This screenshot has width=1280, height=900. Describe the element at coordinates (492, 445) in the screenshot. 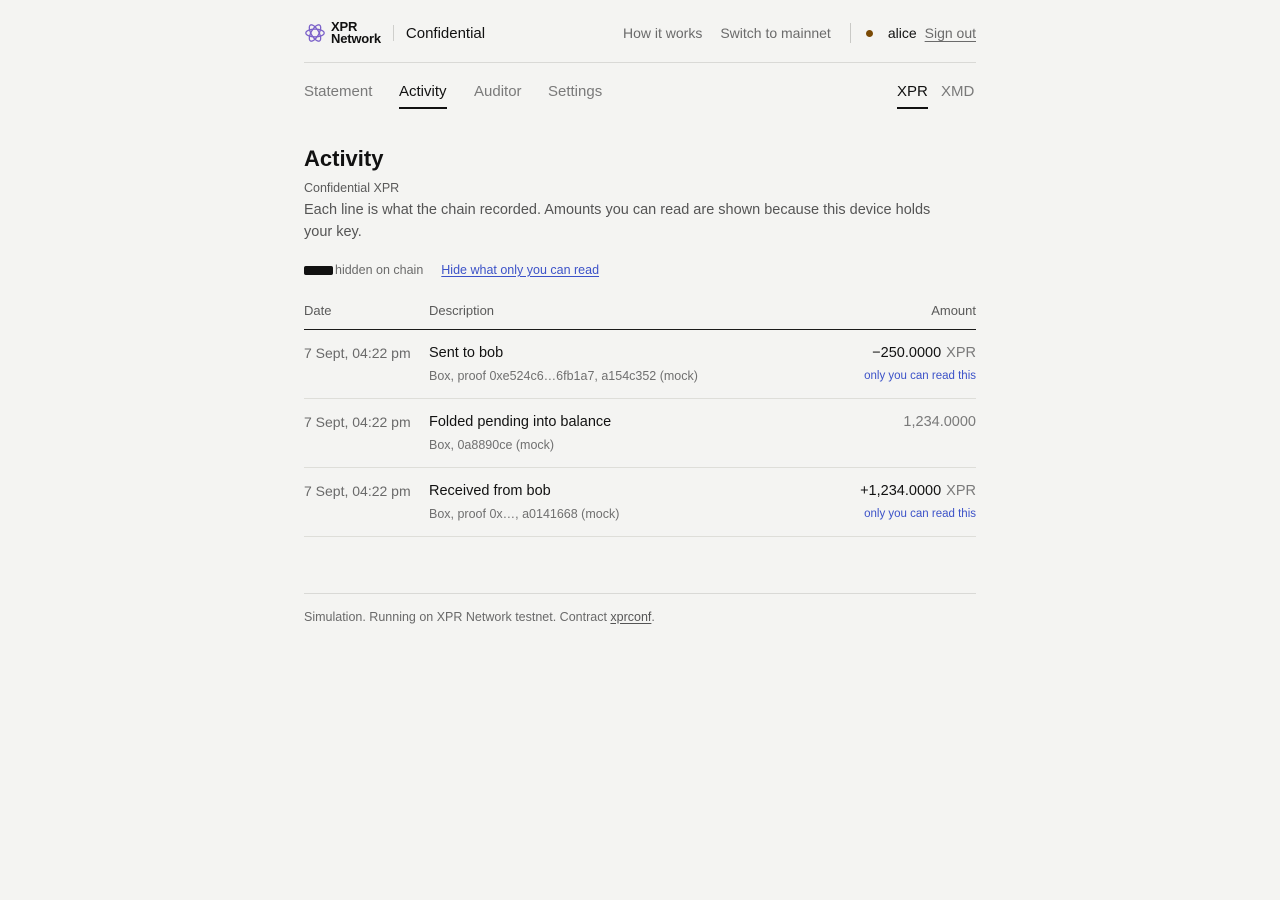

I see `row-detail: Box, 0a8890ce (mock)` at that location.